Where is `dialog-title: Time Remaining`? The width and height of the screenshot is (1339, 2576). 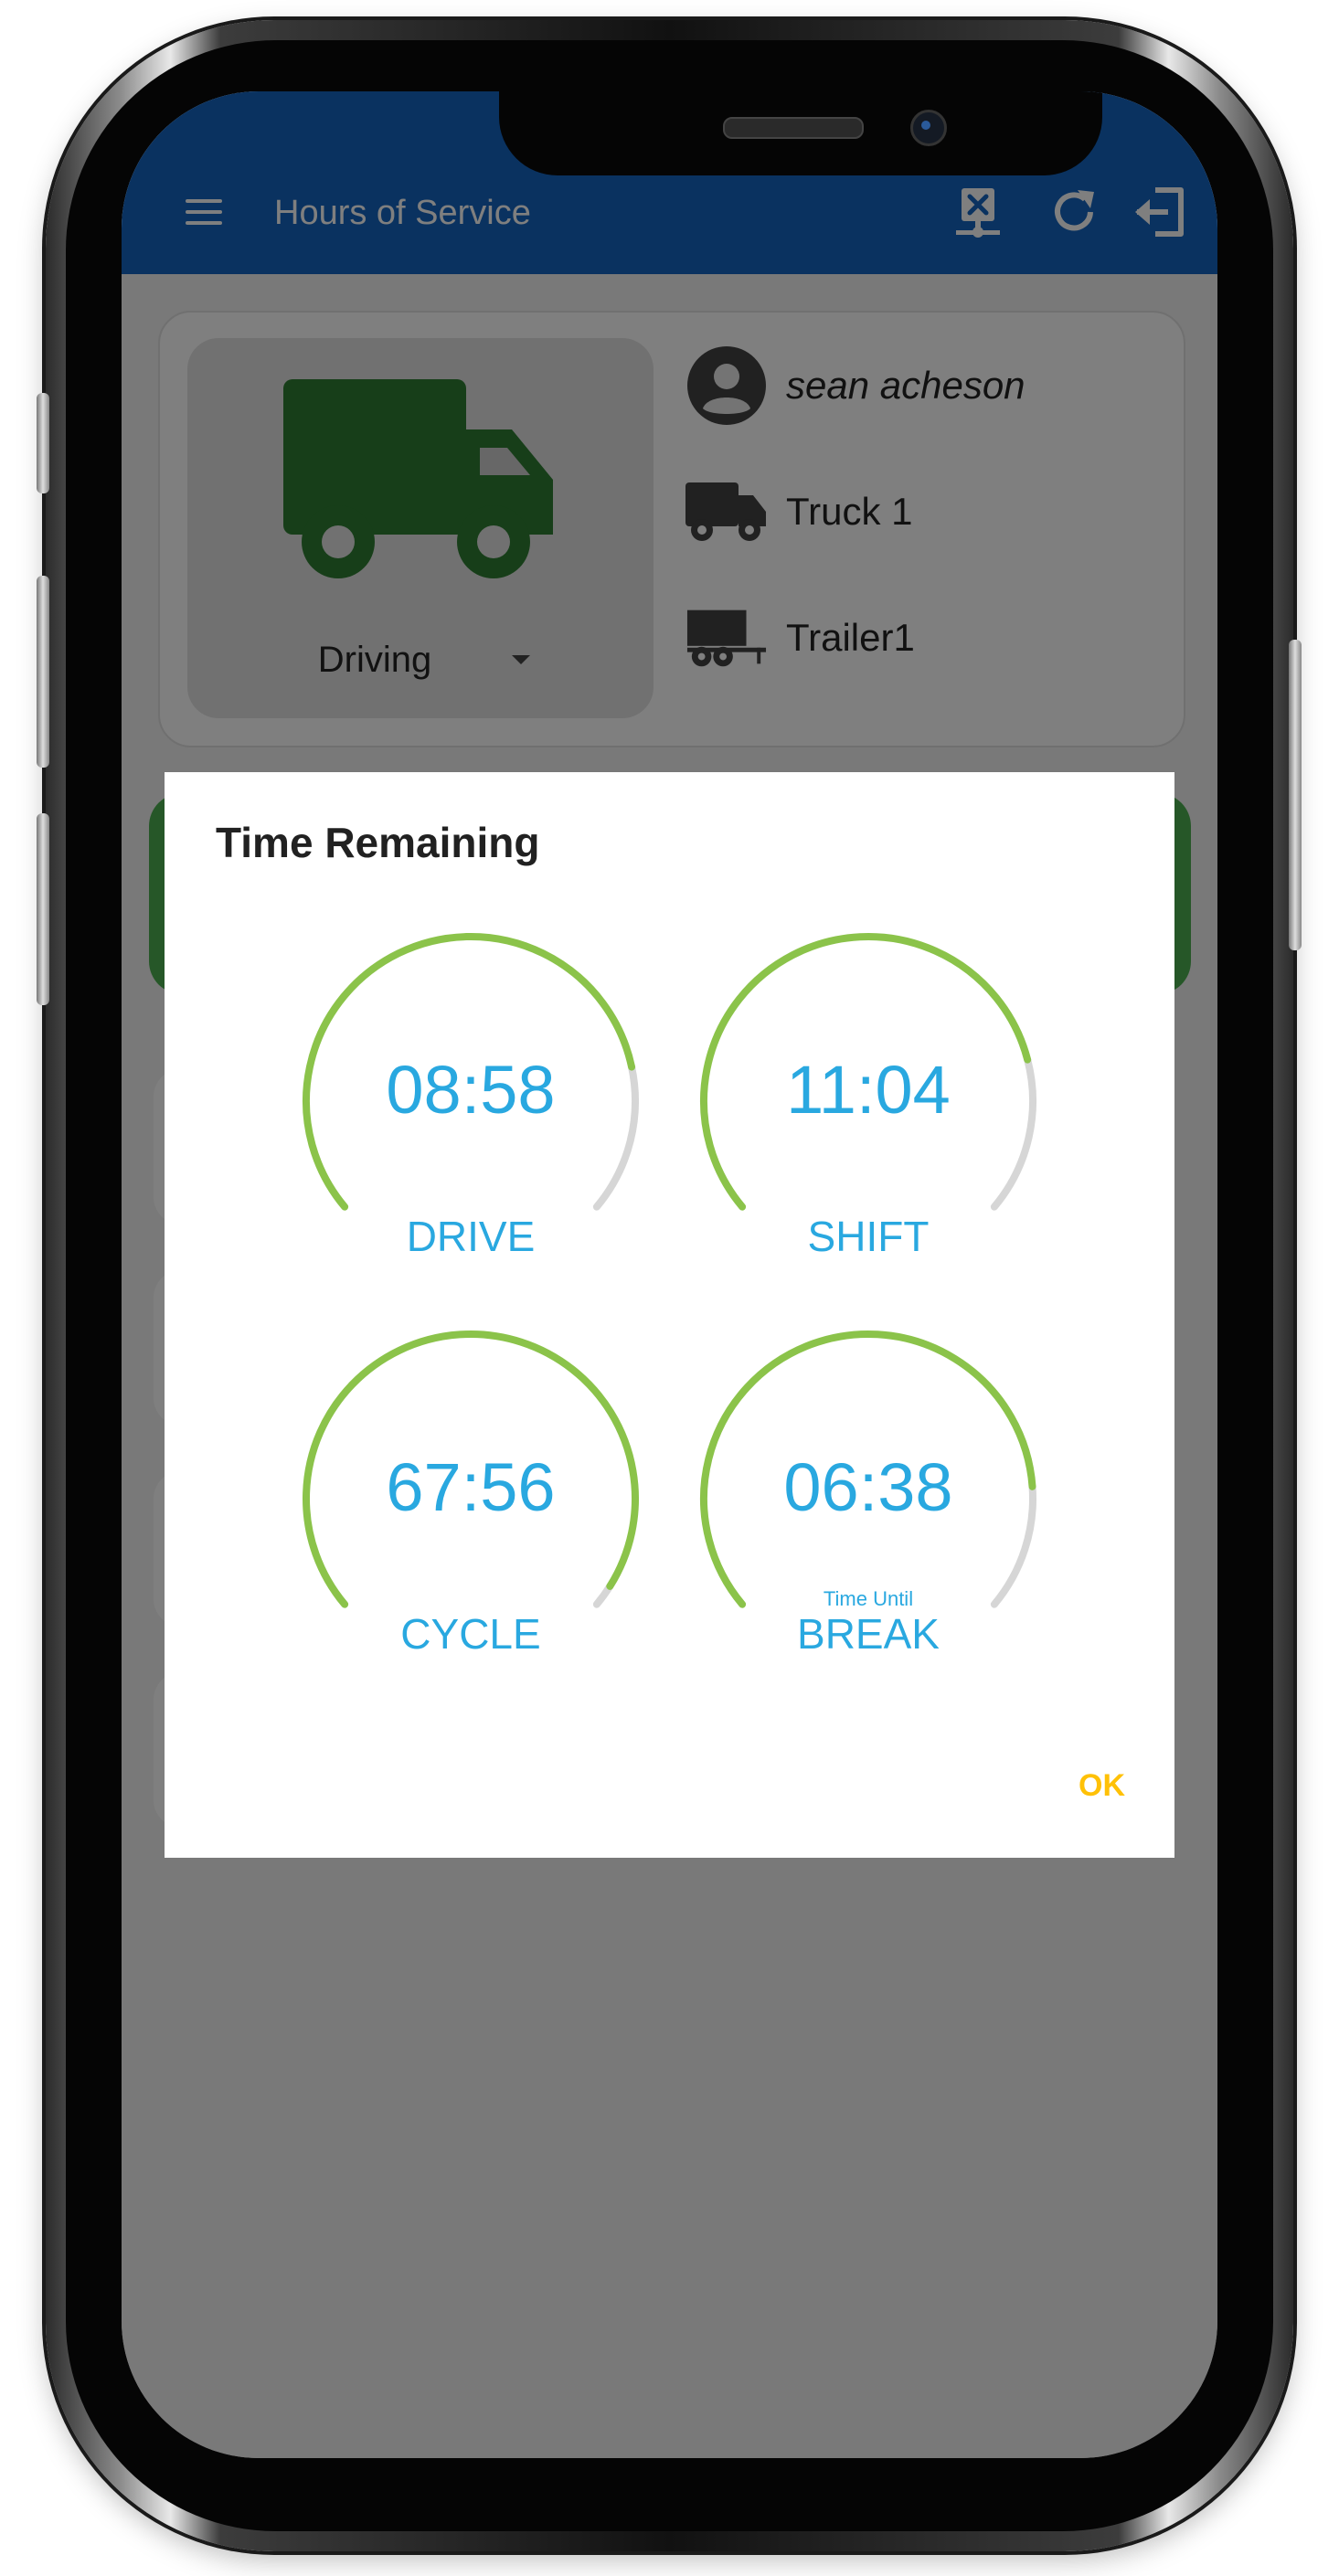
dialog-title: Time Remaining is located at coordinates (378, 842).